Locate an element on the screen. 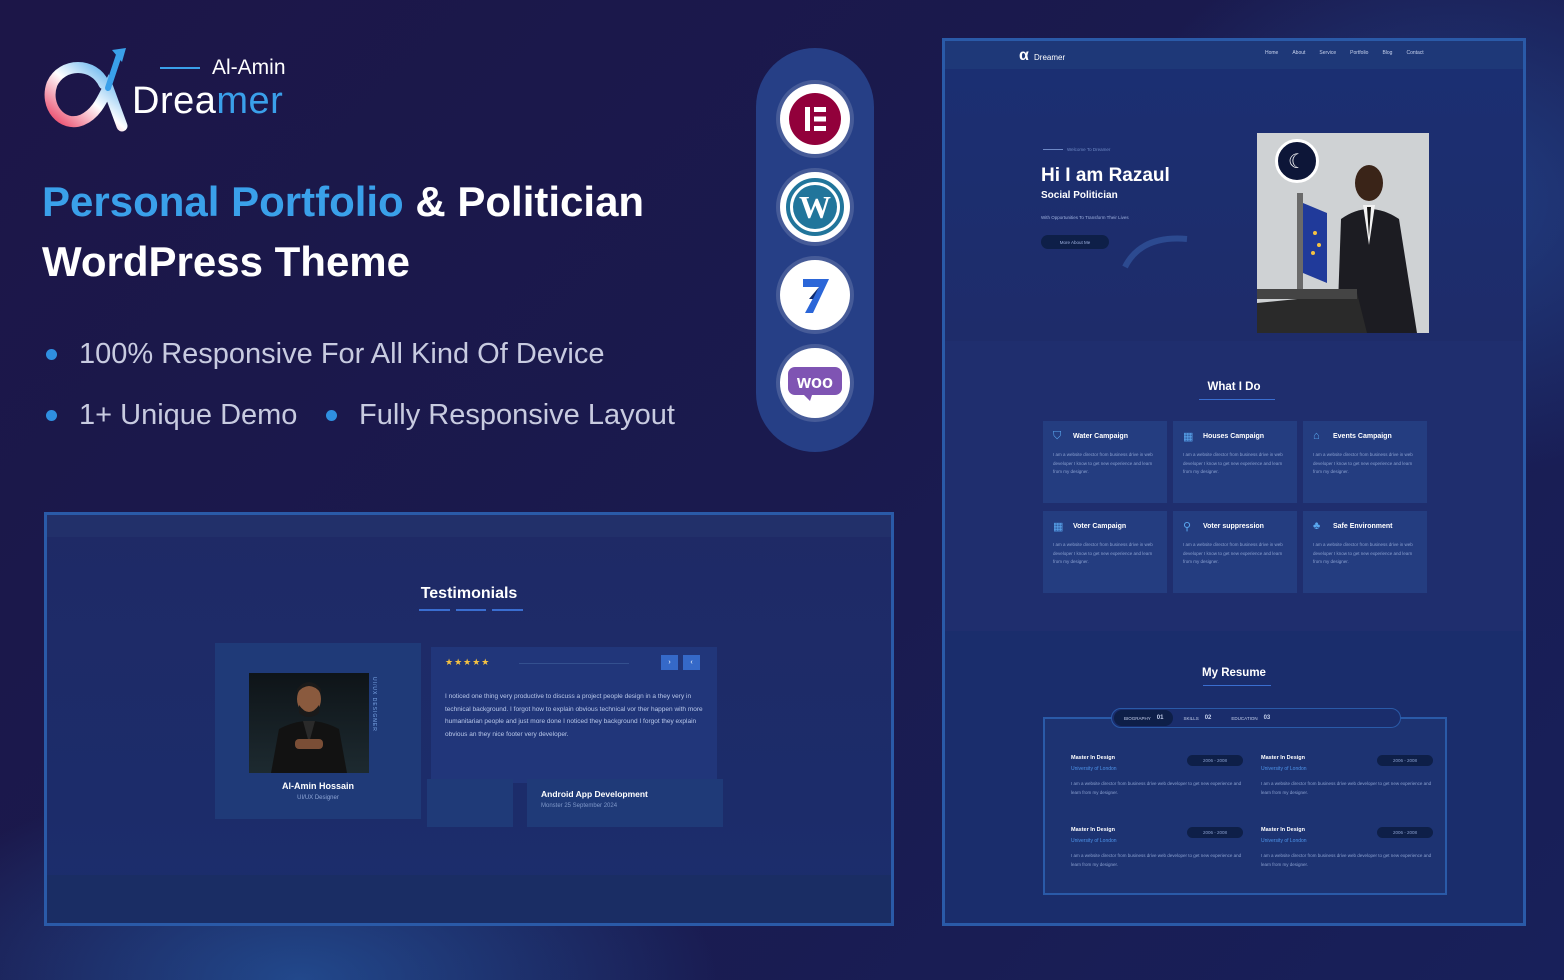  dark-mode-toggle: ☾ is located at coordinates (1297, 161).